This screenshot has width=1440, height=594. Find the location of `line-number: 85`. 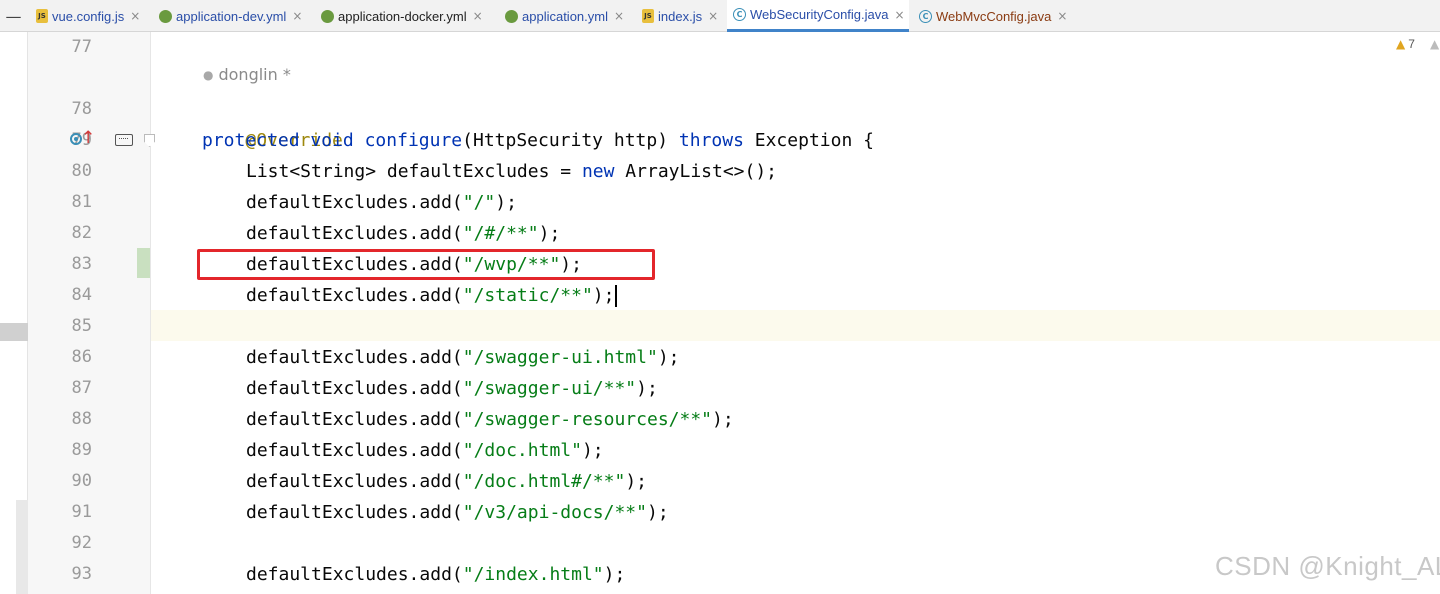

line-number: 85 is located at coordinates (81, 326).